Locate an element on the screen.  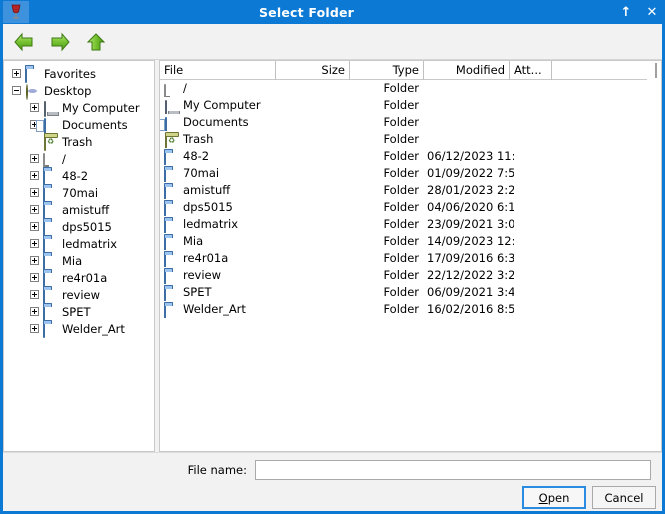
file-list-row: re4r01a Folder 17/09/2016 6:3.. is located at coordinates (410, 258).